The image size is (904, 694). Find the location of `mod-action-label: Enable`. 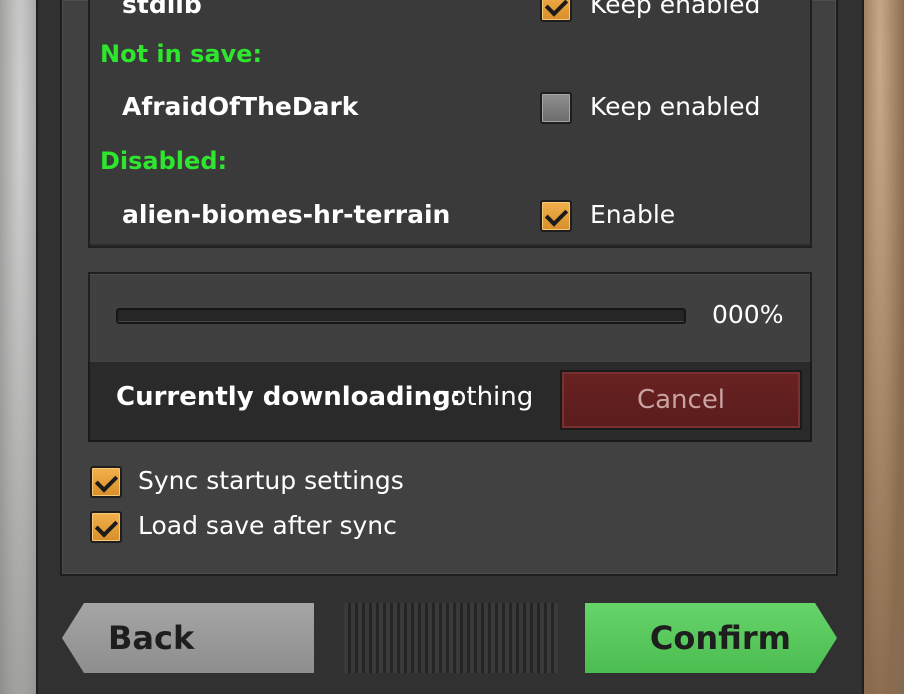

mod-action-label: Enable is located at coordinates (633, 214).